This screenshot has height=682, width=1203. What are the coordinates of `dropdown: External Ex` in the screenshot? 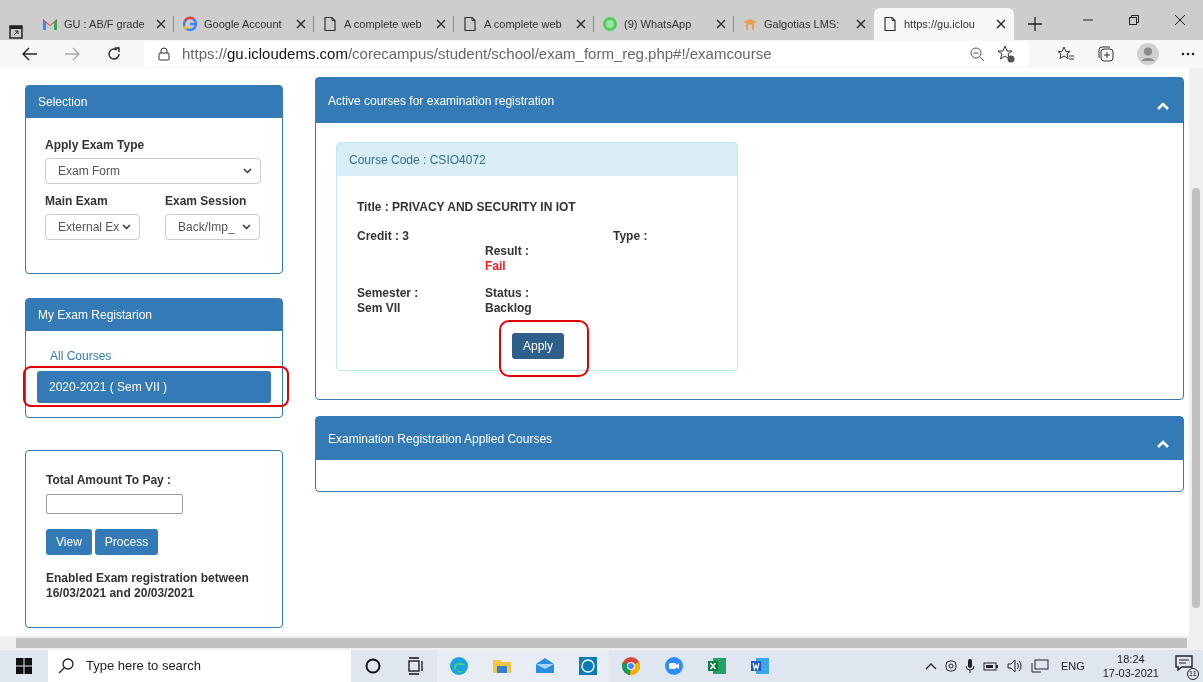 It's located at (92, 227).